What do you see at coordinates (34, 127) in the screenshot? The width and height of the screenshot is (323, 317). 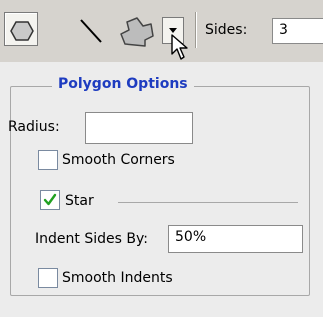 I see `radius-label: Radius:` at bounding box center [34, 127].